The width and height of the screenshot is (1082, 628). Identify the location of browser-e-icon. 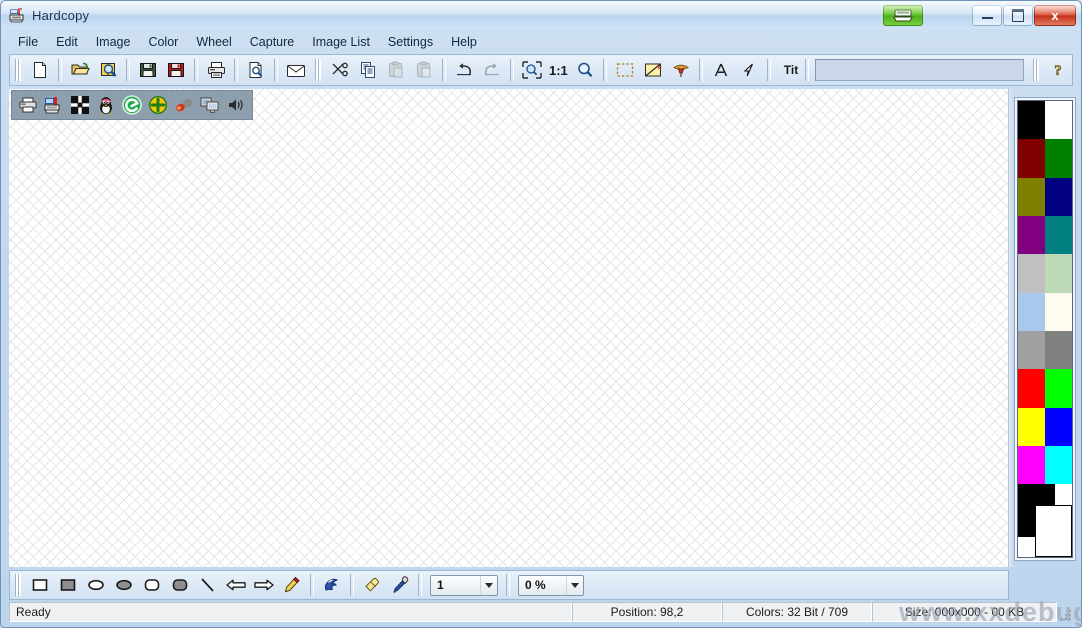
(132, 105).